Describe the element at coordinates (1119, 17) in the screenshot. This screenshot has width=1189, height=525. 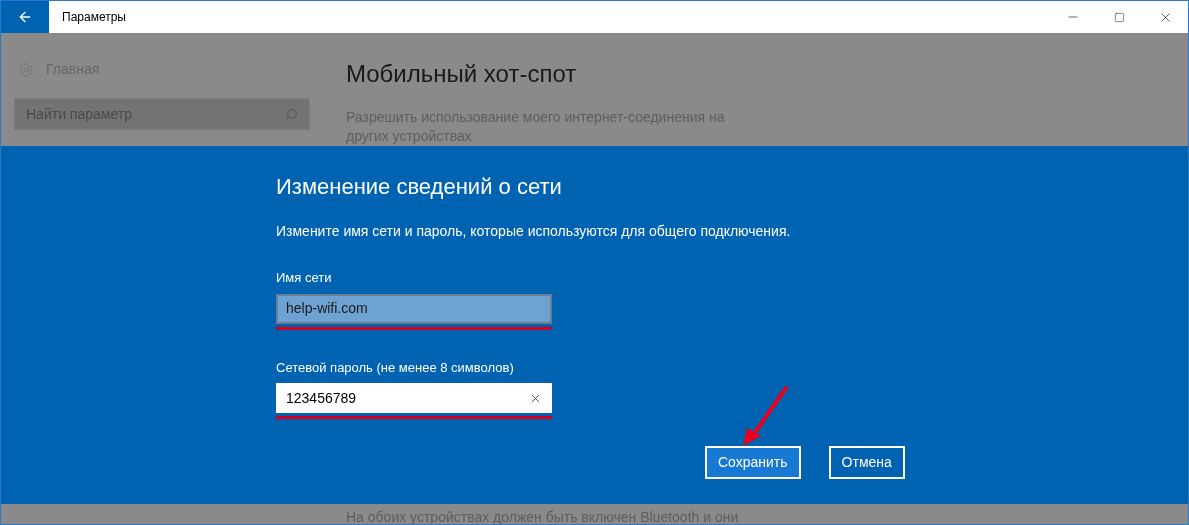
I see `maximize-icon` at that location.